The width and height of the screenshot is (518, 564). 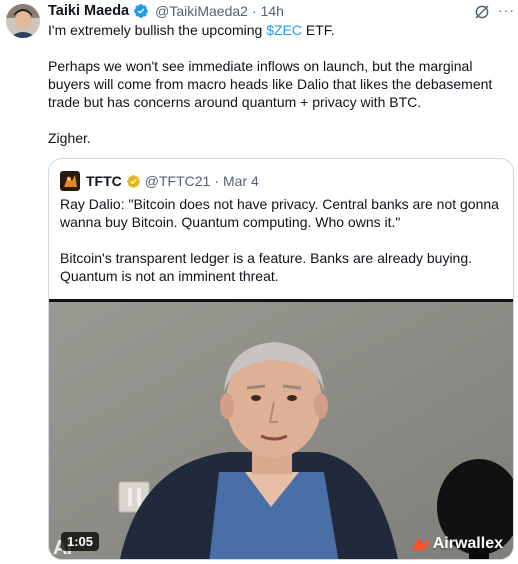 I want to click on quoted-avatar-image, so click(x=70, y=181).